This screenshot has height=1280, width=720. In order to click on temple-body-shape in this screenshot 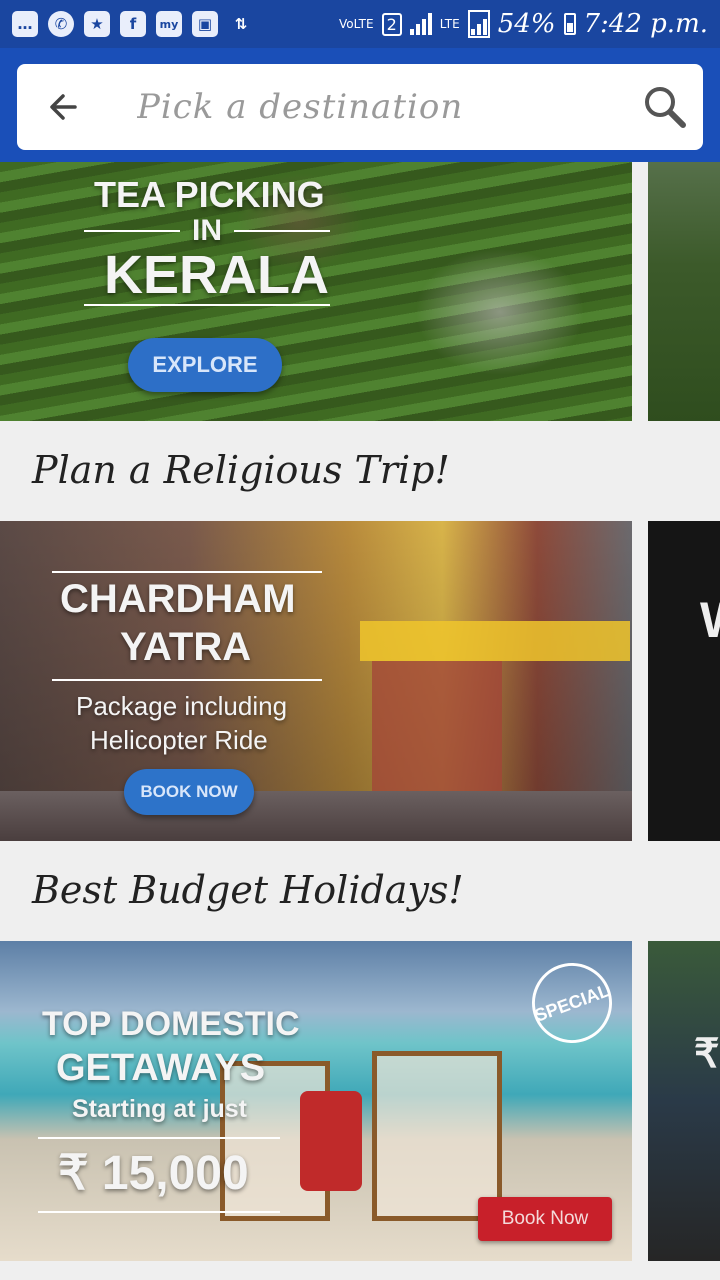, I will do `click(437, 726)`.